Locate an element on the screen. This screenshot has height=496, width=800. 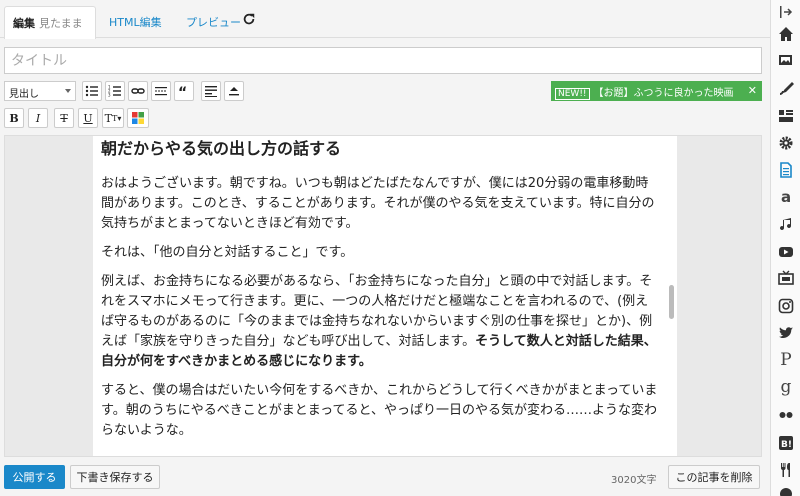
paragraph-2: それは、「他の自分と対話すること」です。 is located at coordinates (381, 253).